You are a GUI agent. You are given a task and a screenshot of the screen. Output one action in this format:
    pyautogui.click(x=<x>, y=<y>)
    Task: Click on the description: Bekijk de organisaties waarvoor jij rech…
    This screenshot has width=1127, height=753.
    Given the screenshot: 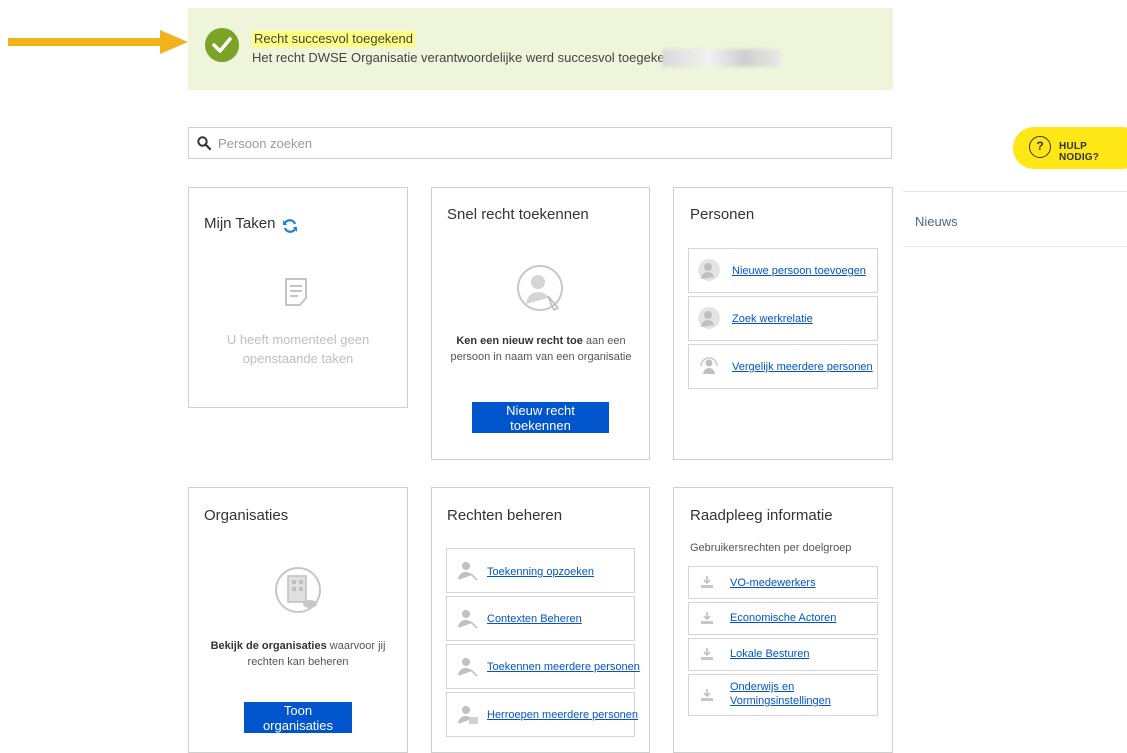 What is the action you would take?
    pyautogui.click(x=298, y=654)
    